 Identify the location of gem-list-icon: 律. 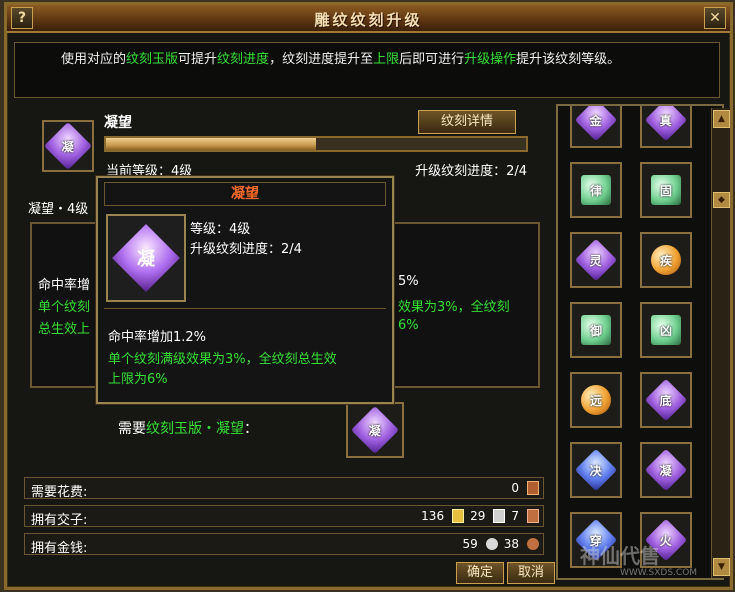
(596, 190).